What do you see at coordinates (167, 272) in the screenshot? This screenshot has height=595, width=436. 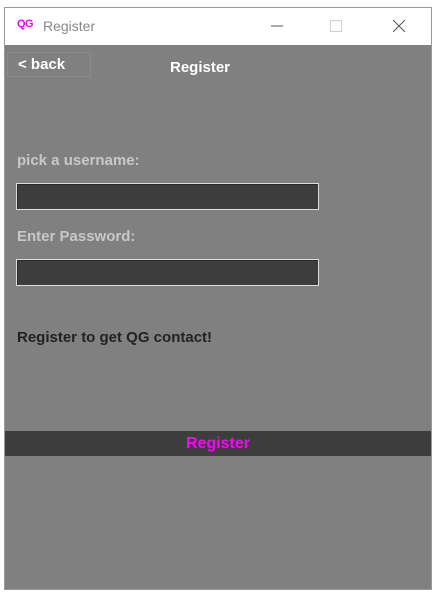 I see `password-input` at bounding box center [167, 272].